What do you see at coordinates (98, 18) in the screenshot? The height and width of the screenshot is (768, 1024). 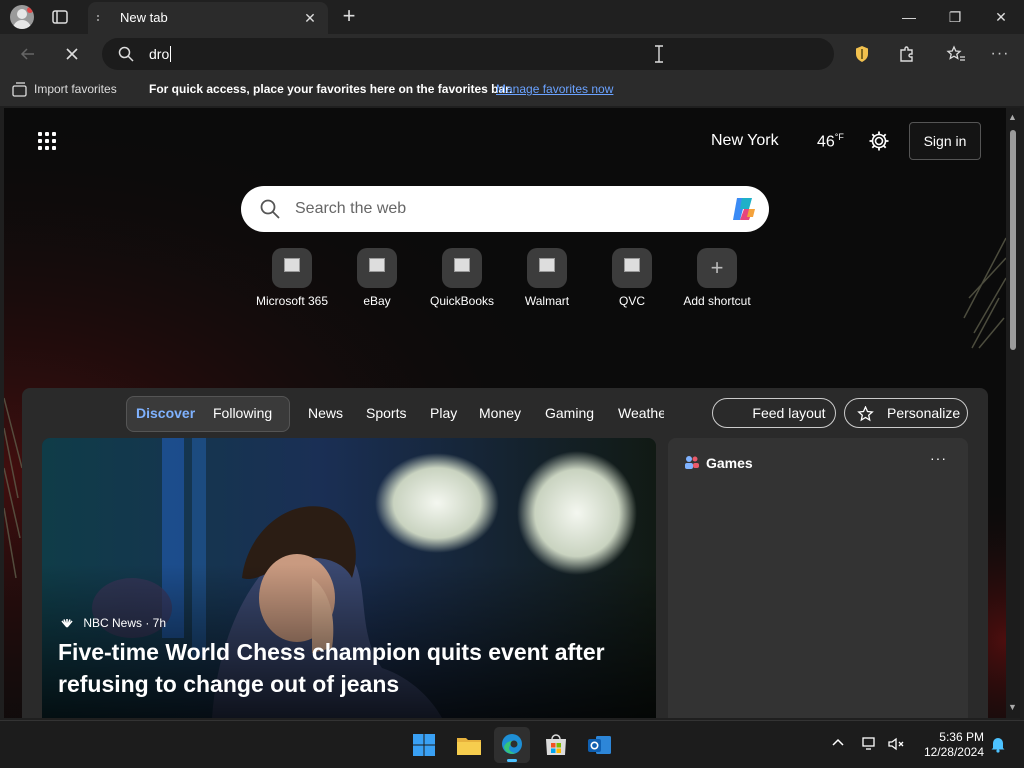 I see `loading-indicator-icon` at bounding box center [98, 18].